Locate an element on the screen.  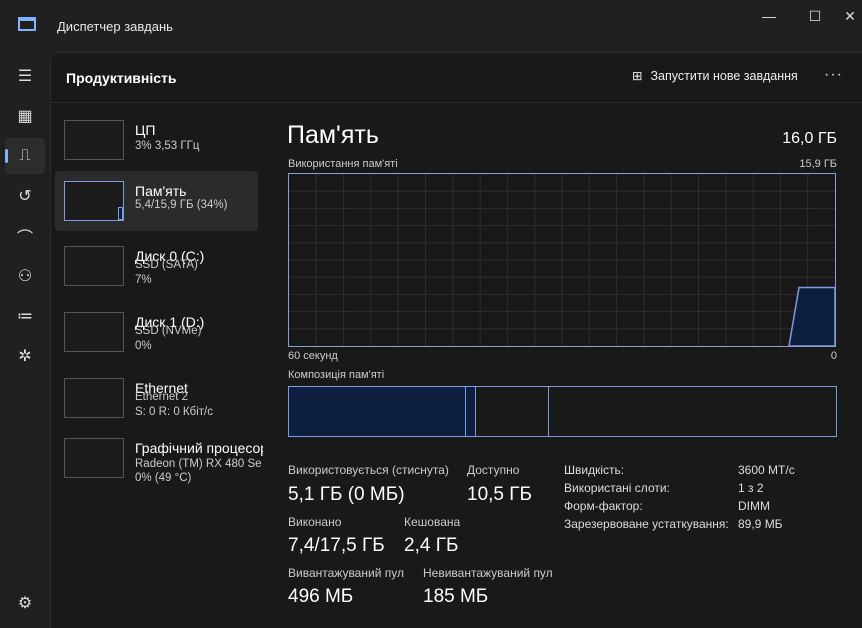
total-memory: 16,0 ГБ is located at coordinates (809, 138).